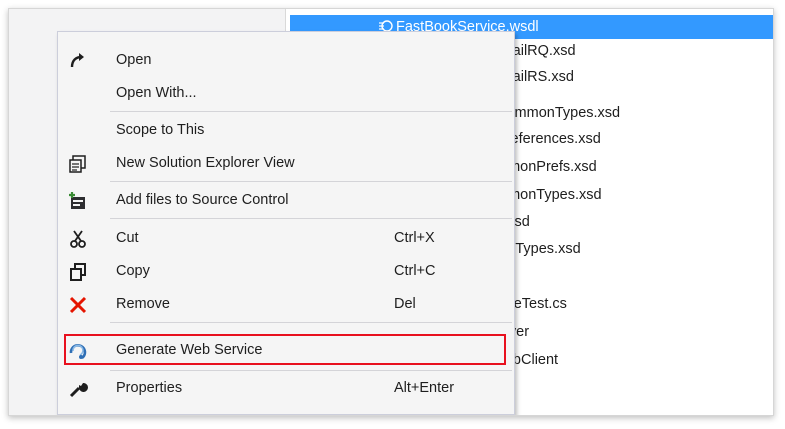  Describe the element at coordinates (202, 200) in the screenshot. I see `menu-label: Add files to Source Control` at that location.